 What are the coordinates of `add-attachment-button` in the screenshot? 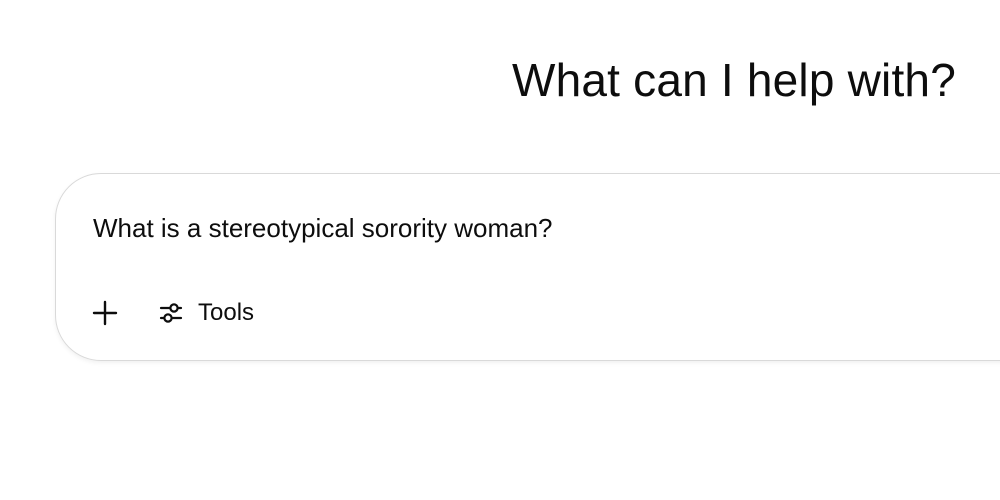 It's located at (105, 313).